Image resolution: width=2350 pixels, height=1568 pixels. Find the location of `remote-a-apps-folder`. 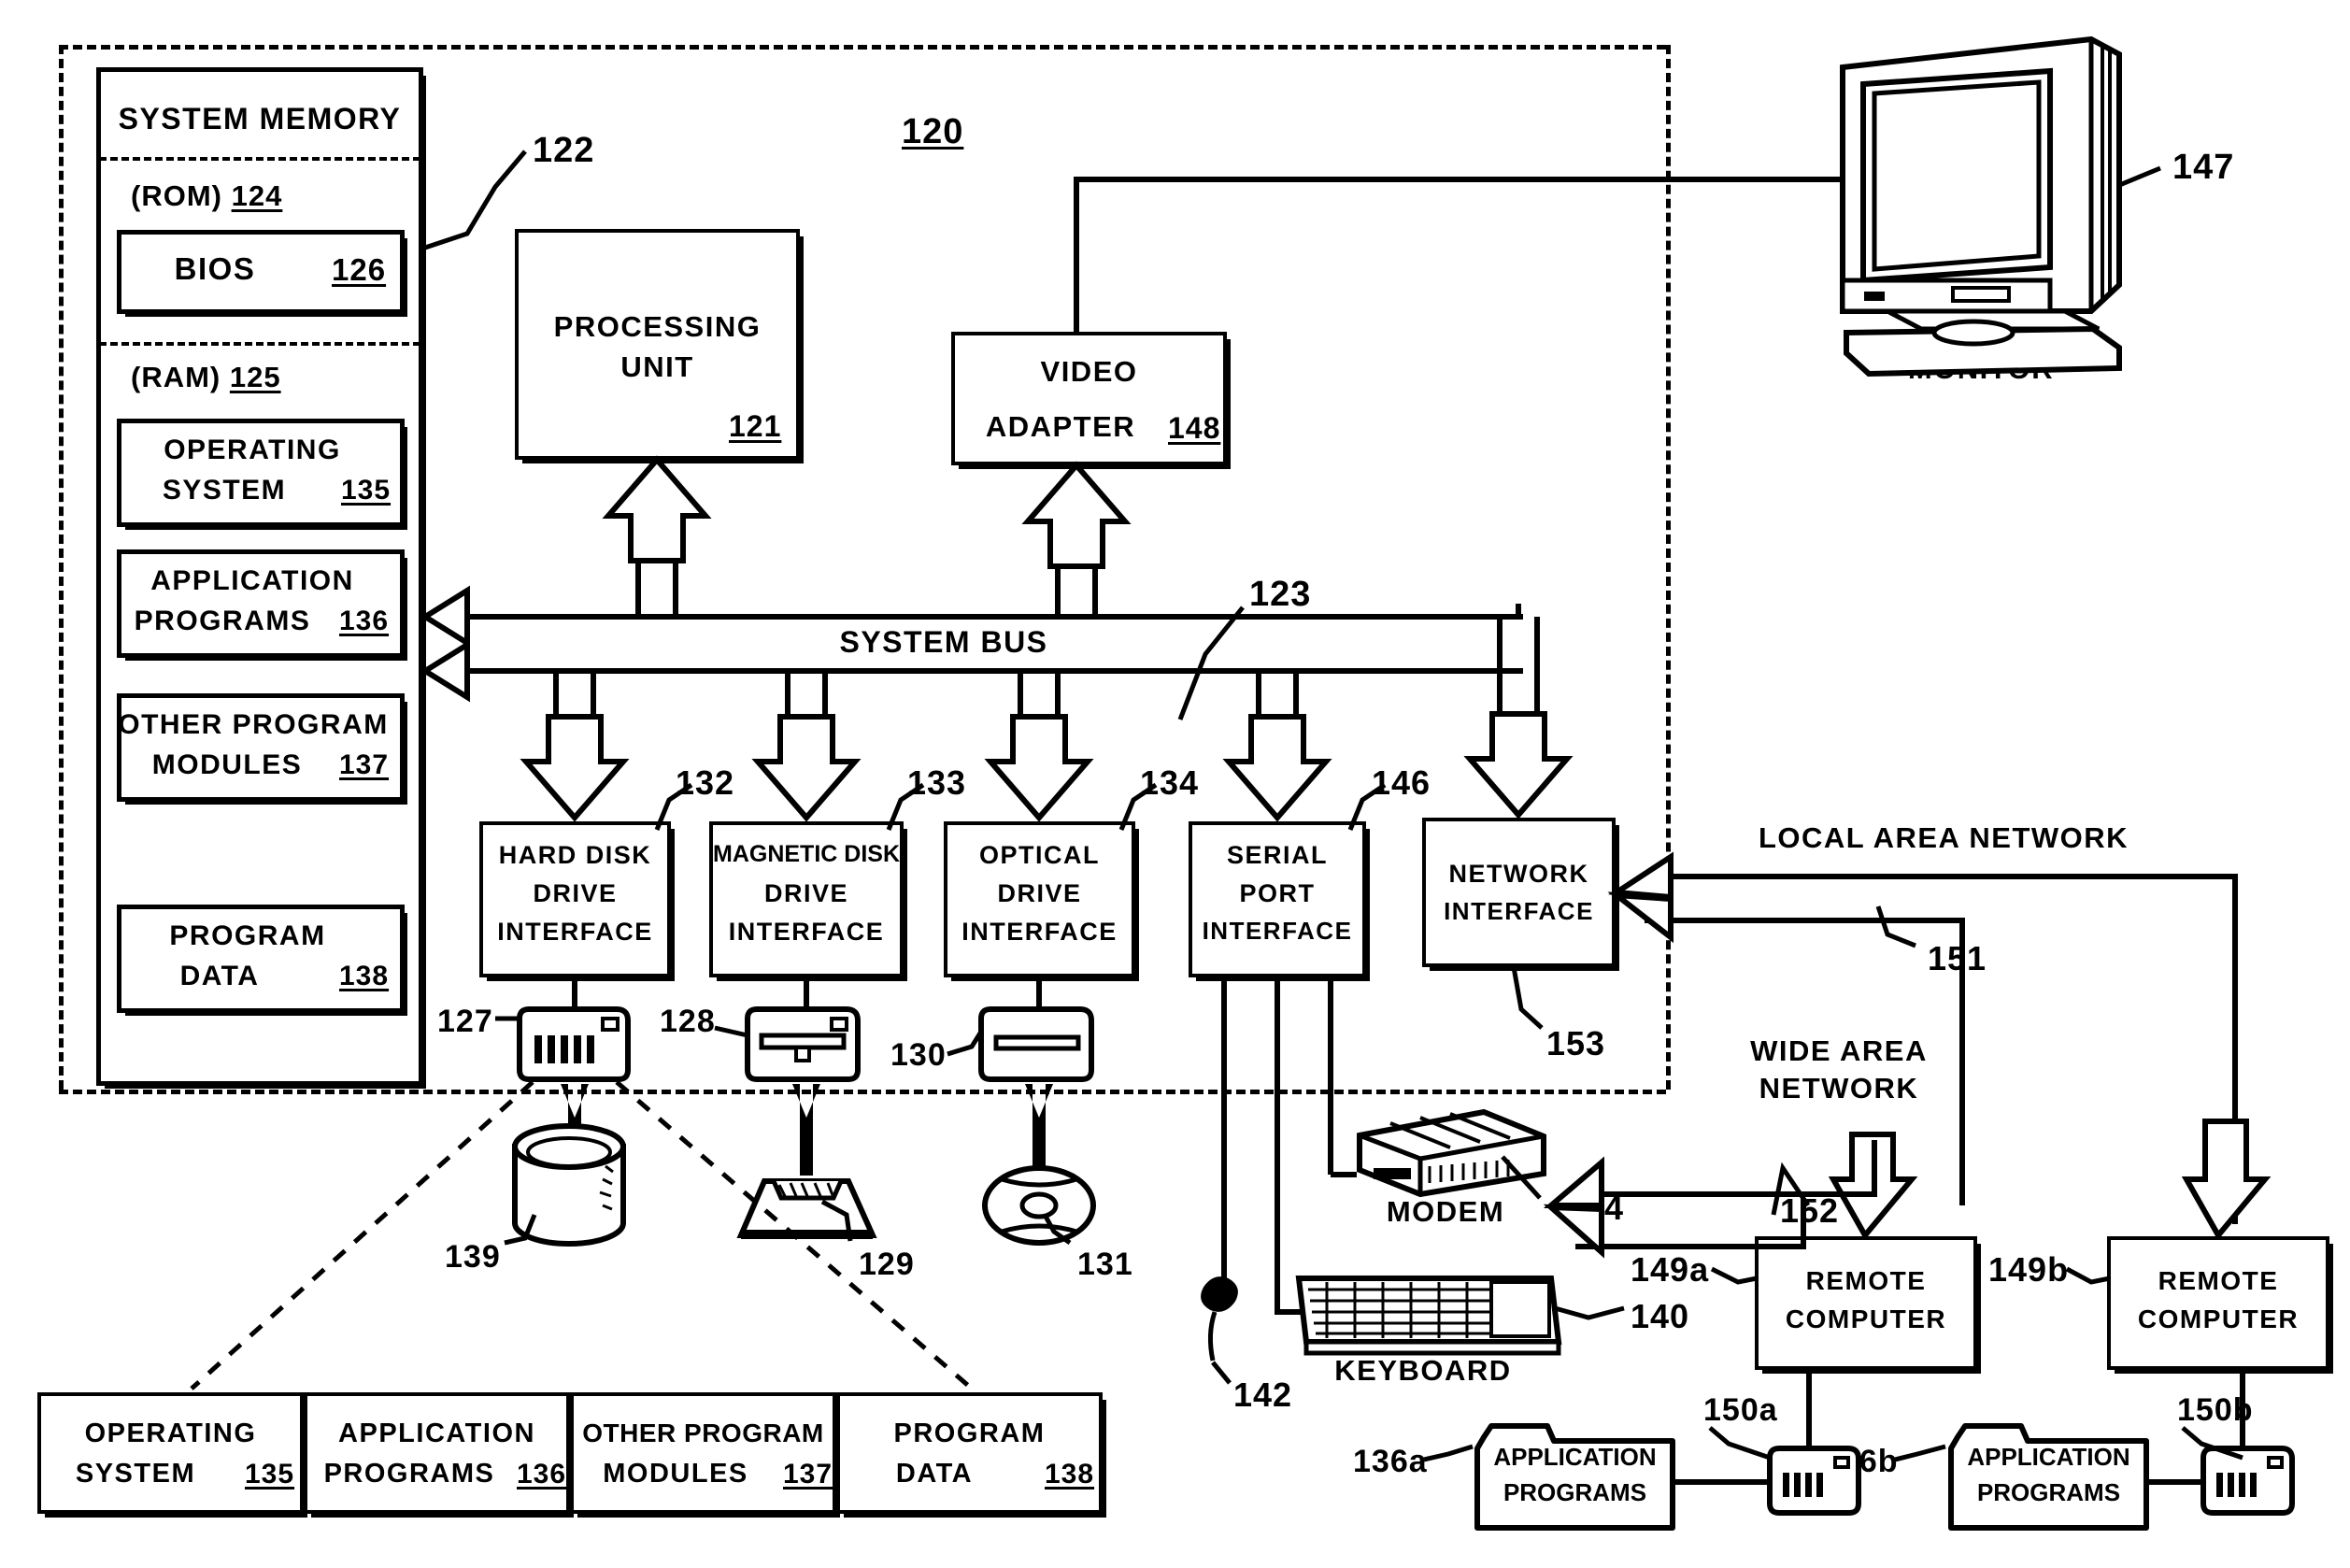

remote-a-apps-folder is located at coordinates (1574, 1475).